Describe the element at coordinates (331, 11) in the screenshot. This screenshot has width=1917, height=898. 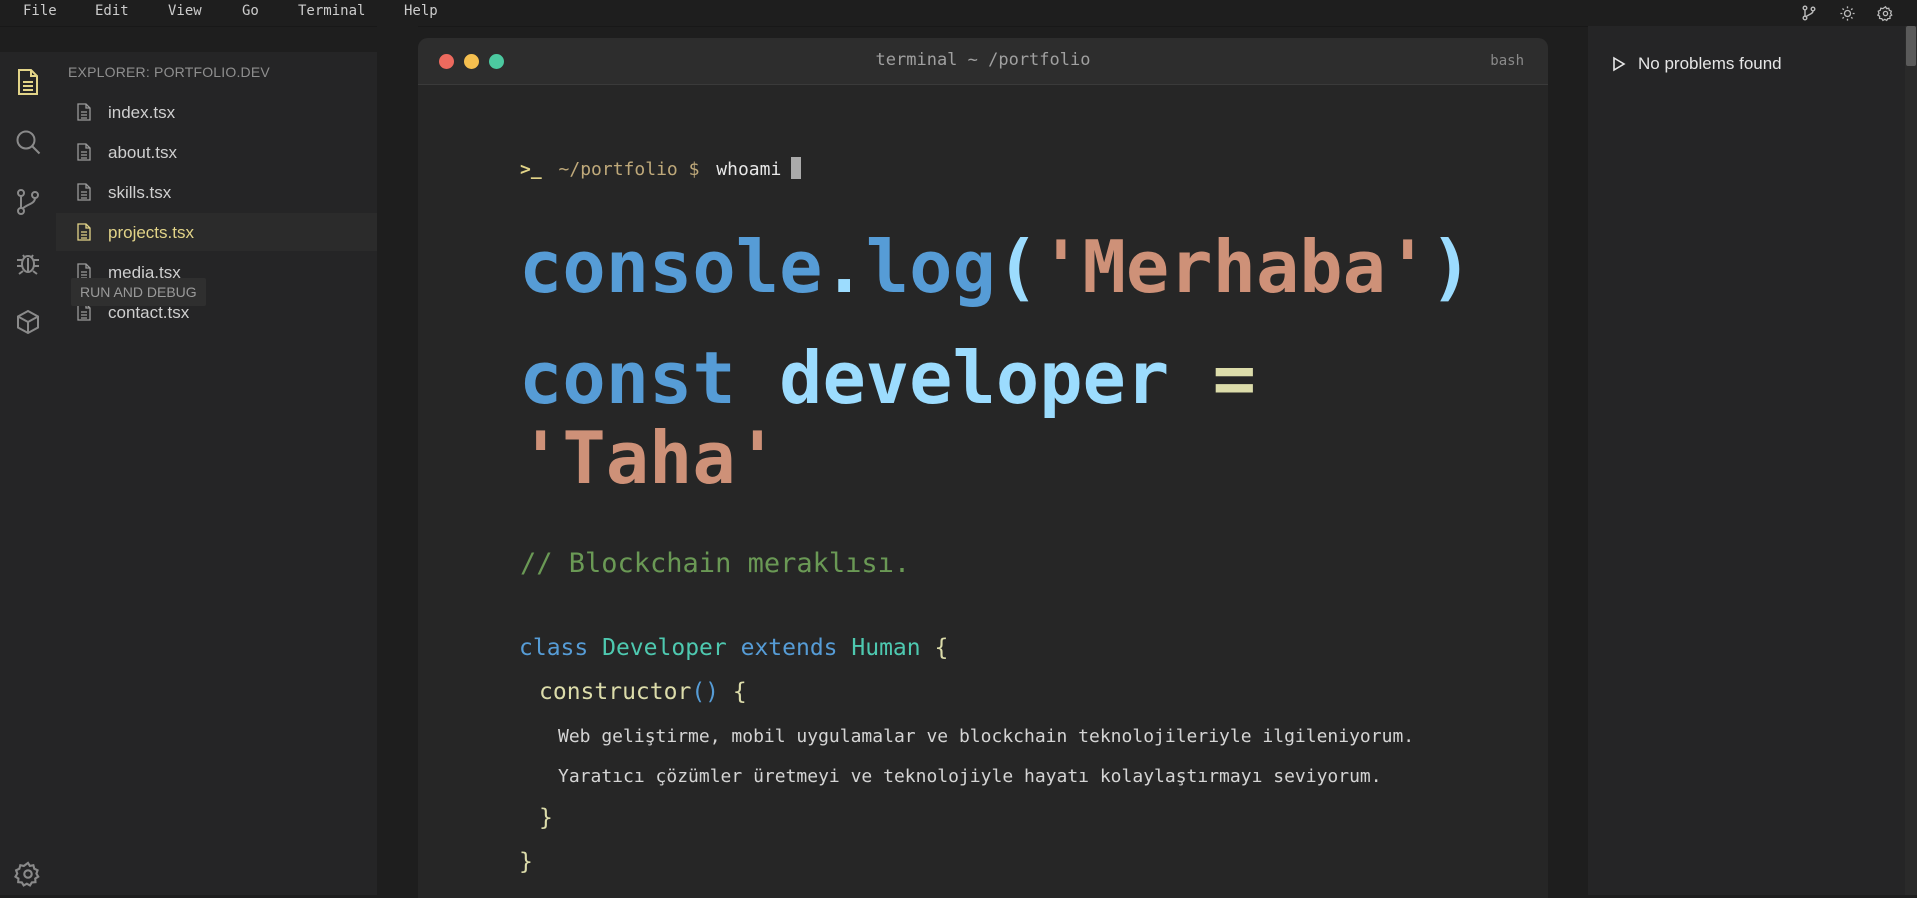
I see `menu-terminal: Terminal` at that location.